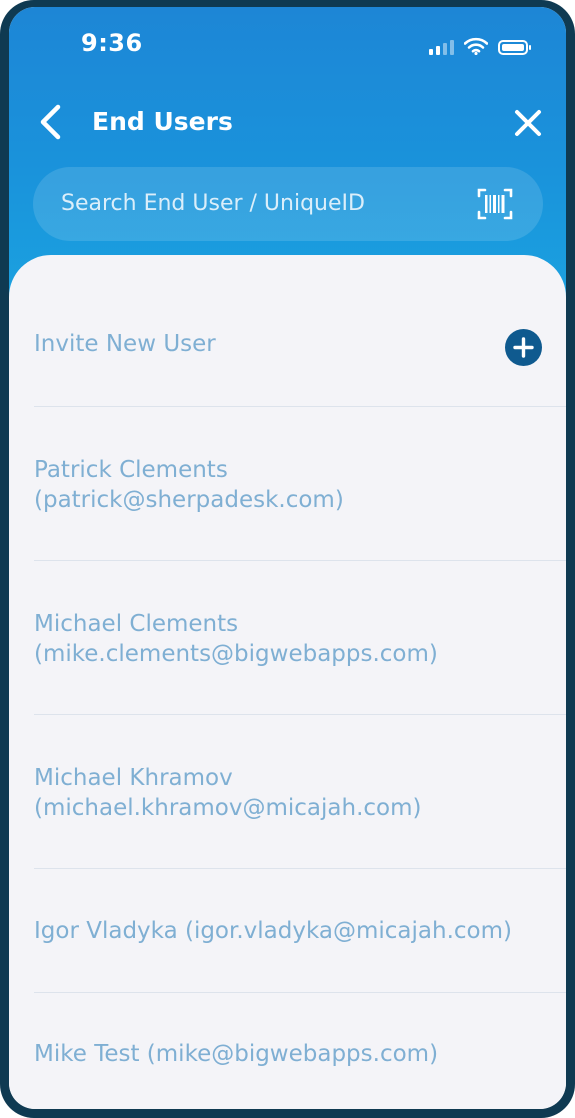 The width and height of the screenshot is (575, 1118). I want to click on end-user-row: Igor Vladyka (igor.vladyka@micajah.com), so click(300, 931).